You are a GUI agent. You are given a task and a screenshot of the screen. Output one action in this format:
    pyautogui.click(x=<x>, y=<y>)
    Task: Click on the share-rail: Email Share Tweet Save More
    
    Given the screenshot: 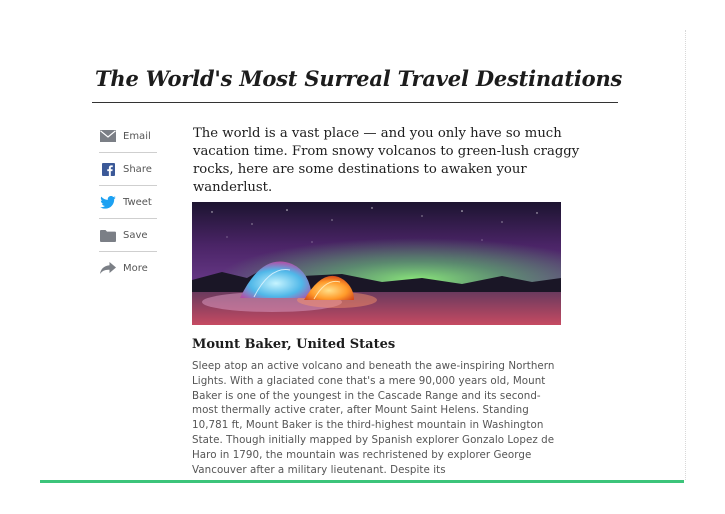 What is the action you would take?
    pyautogui.click(x=128, y=202)
    